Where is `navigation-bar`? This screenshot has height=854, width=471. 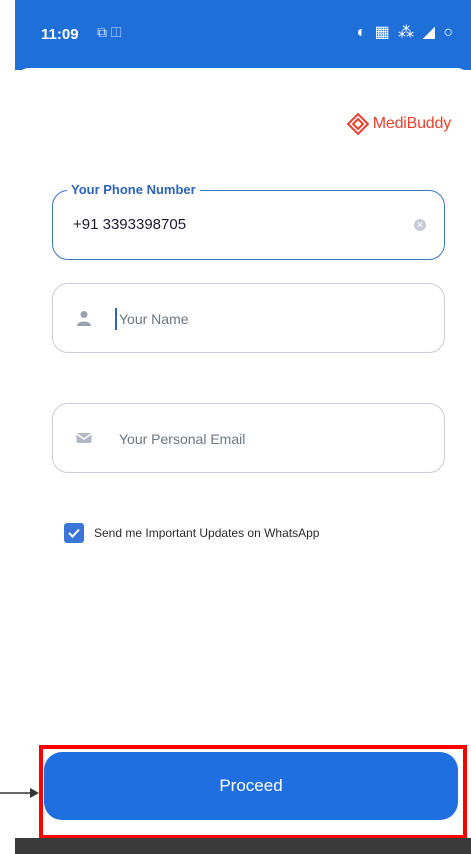
navigation-bar is located at coordinates (243, 846).